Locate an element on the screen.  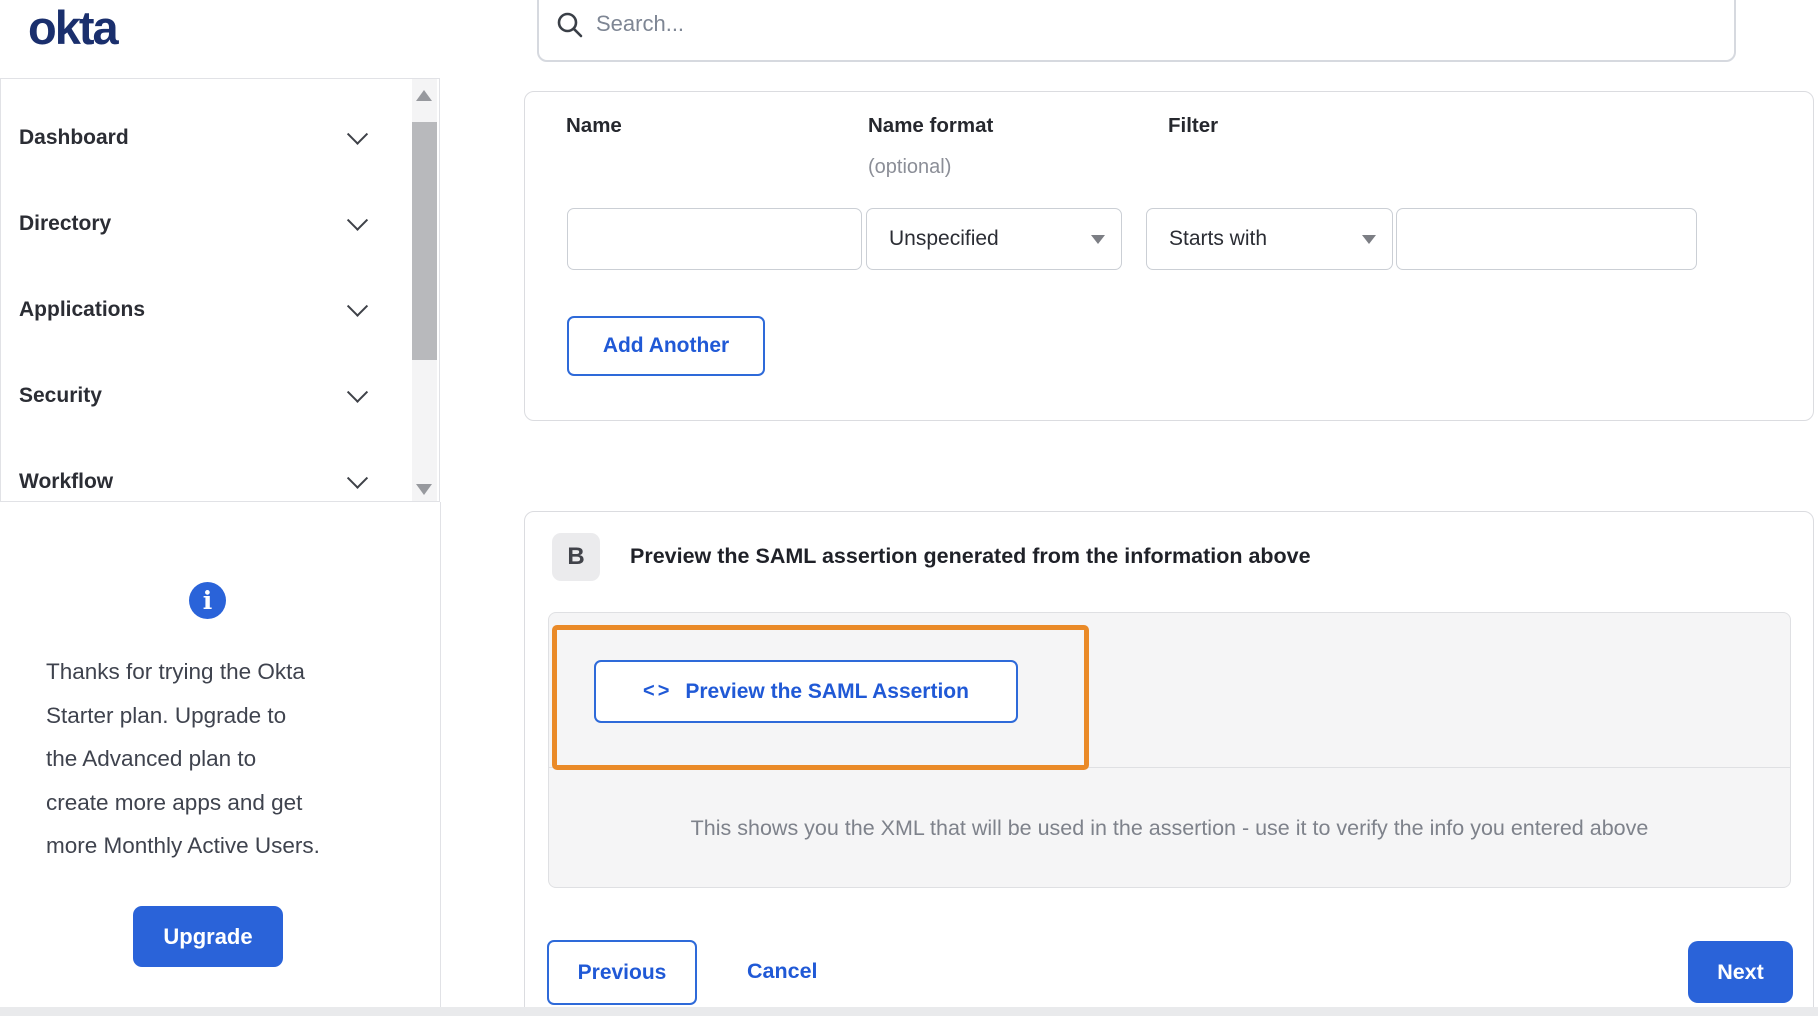
sidebar-item-dashboard: Dashboard is located at coordinates (194, 138).